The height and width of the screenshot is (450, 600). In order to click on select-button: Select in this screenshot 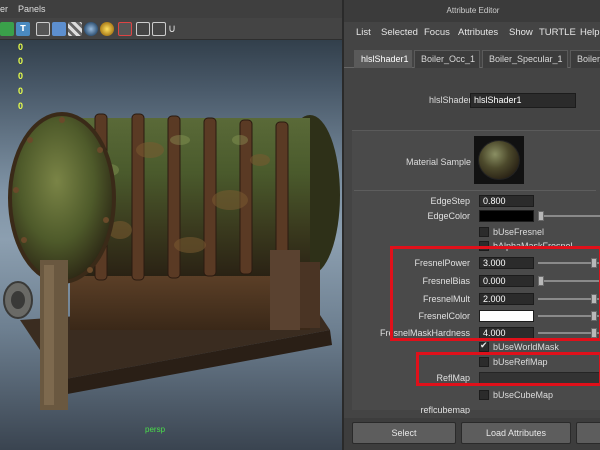, I will do `click(404, 433)`.